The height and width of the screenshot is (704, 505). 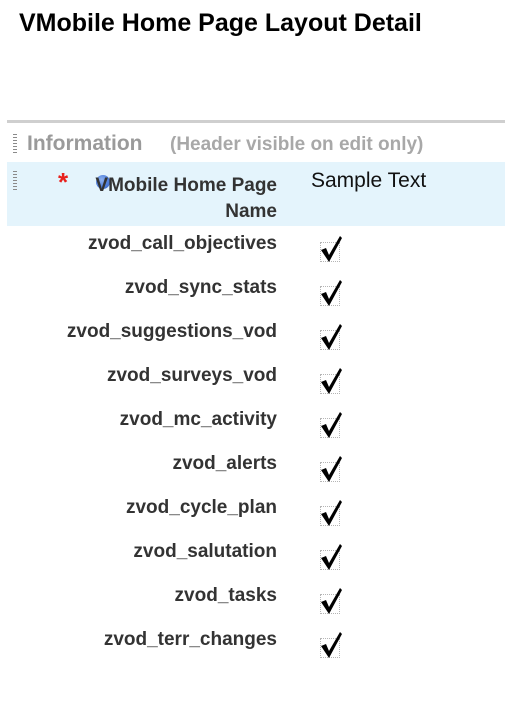 I want to click on field-row: zvod_sync_stats, so click(x=252, y=293).